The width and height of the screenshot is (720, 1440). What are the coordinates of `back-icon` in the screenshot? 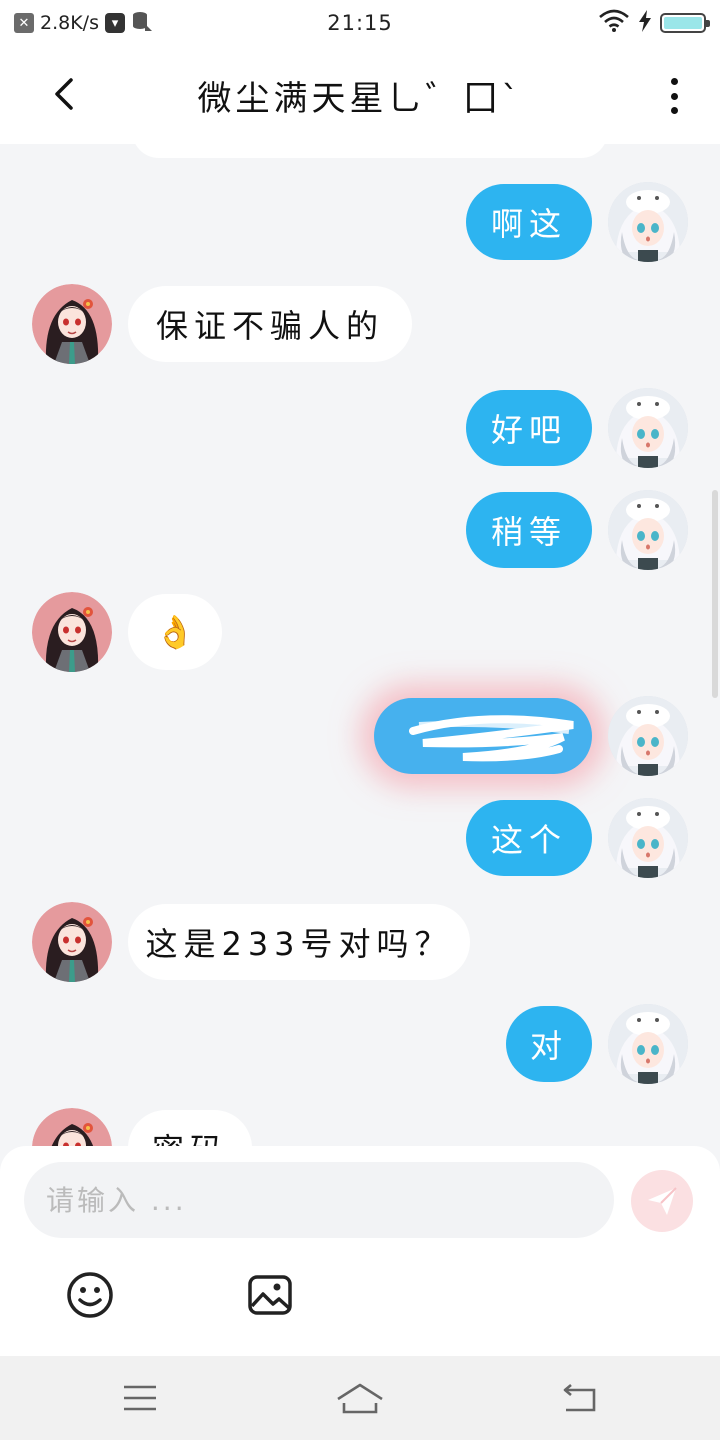 It's located at (579, 1398).